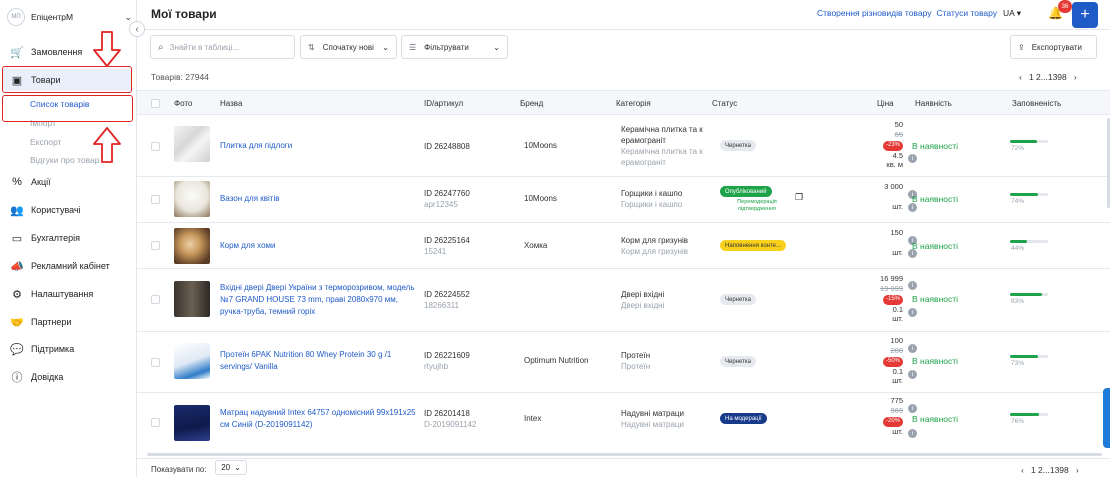 The image size is (1110, 477). I want to click on sku-value: D-2019091142, so click(450, 424).